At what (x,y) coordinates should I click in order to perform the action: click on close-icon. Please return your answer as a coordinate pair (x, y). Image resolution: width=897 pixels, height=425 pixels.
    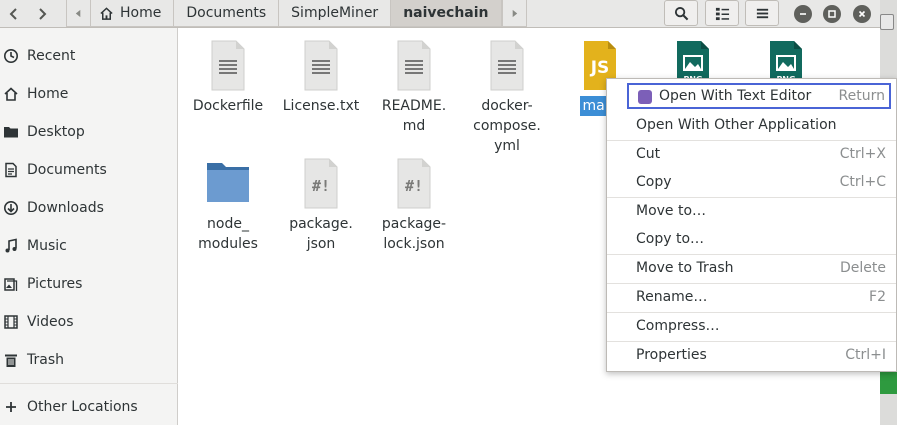
    Looking at the image, I should click on (862, 14).